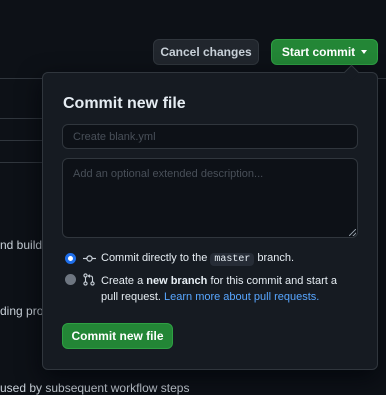 This screenshot has width=386, height=395. I want to click on background-text: used by subsequent workflow steps, so click(95, 388).